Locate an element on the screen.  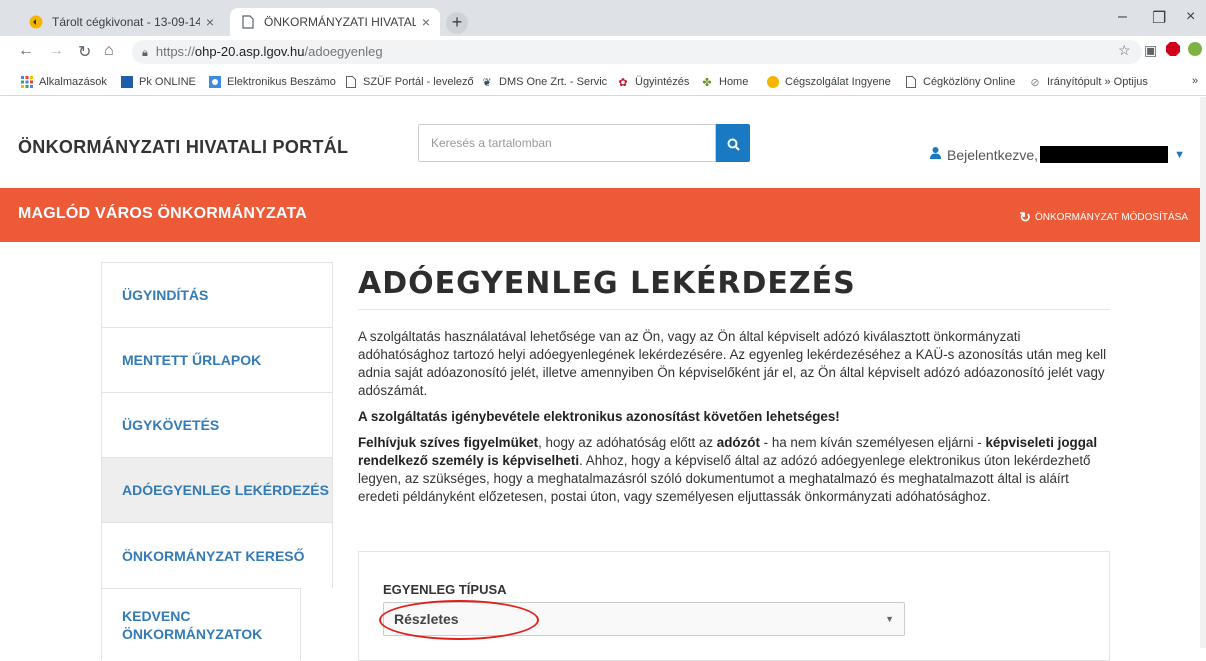
home-icon: ⌂ is located at coordinates (109, 51).